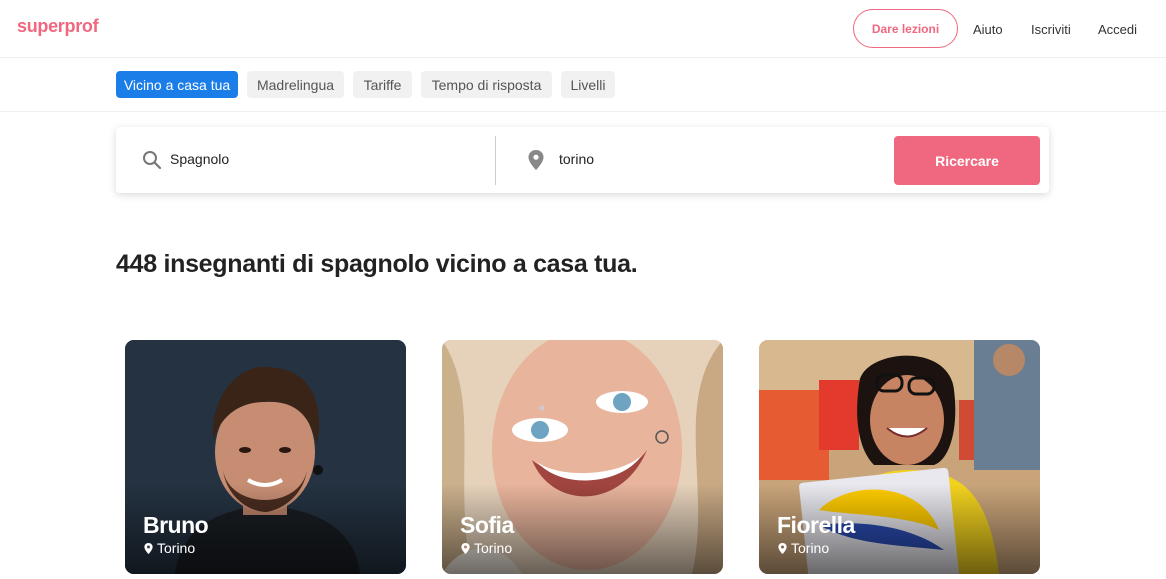 This screenshot has height=579, width=1166. I want to click on signup-link: Iscriviti, so click(1051, 29).